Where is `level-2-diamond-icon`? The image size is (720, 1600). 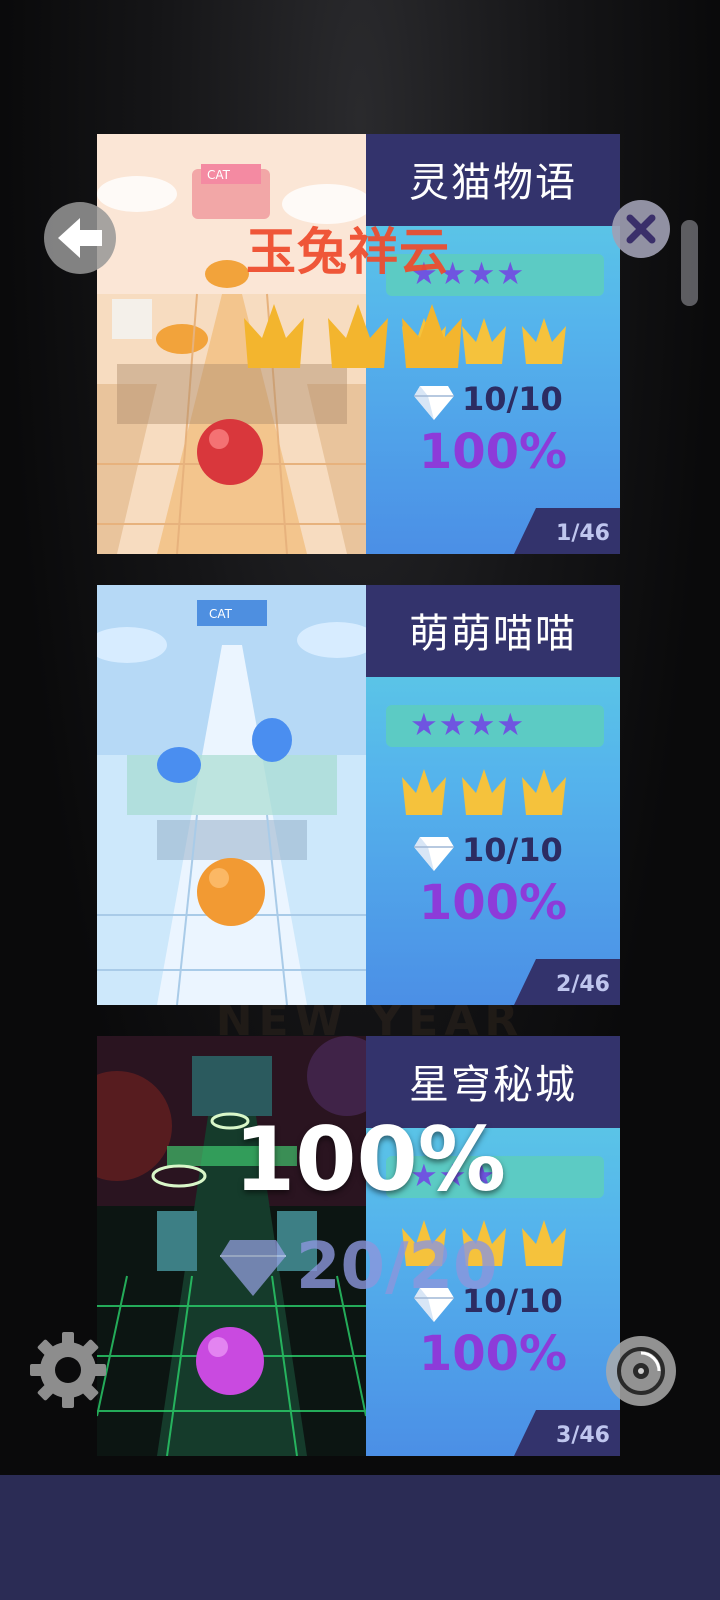
level-2-diamond-icon is located at coordinates (434, 854).